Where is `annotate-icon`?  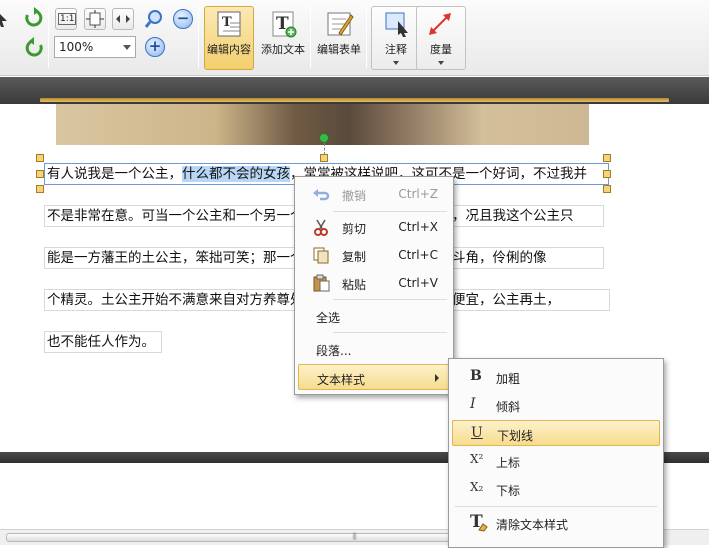 annotate-icon is located at coordinates (396, 24).